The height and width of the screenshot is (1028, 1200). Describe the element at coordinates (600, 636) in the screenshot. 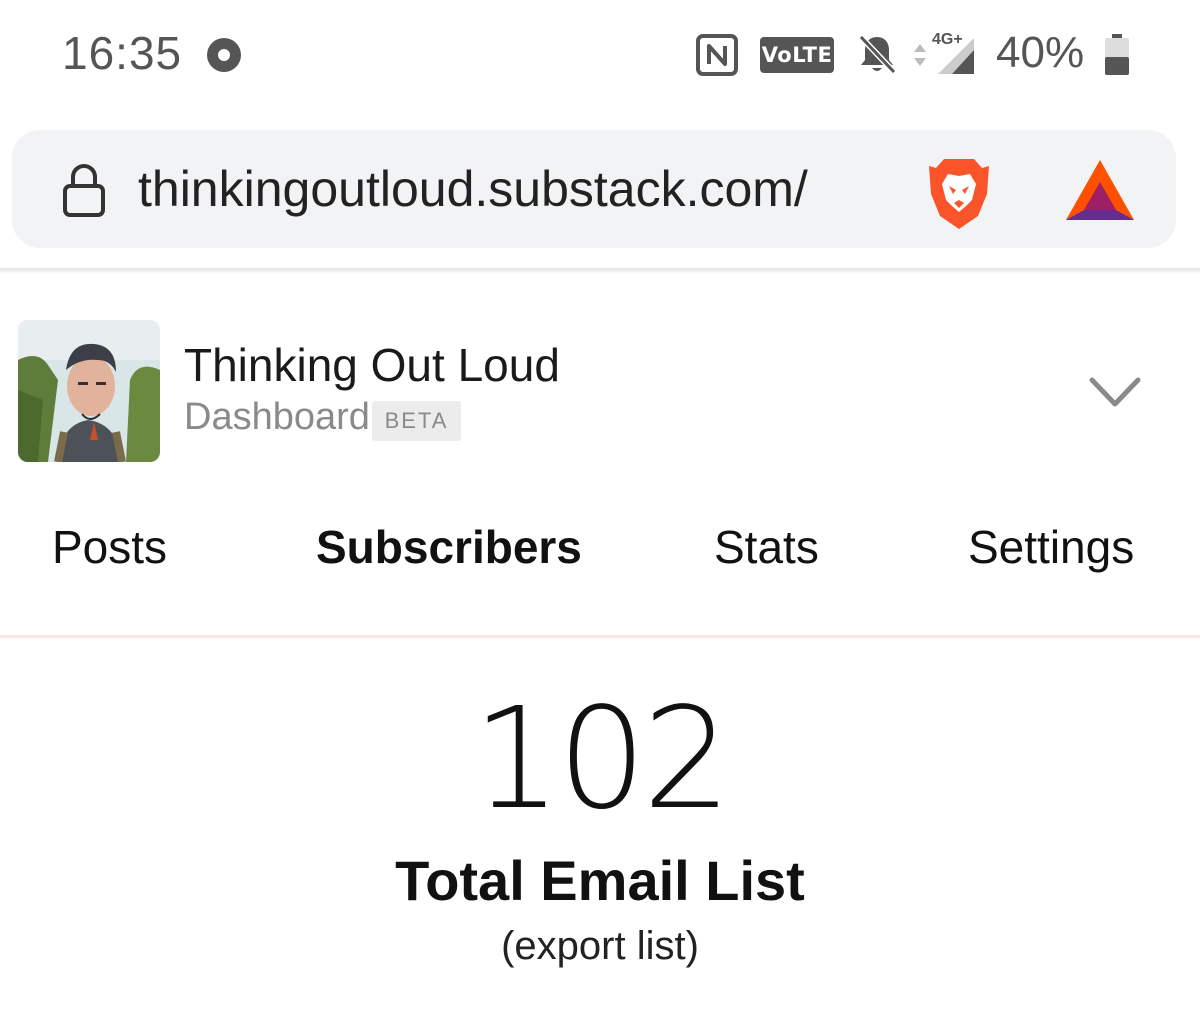

I see `tabs-divider` at that location.